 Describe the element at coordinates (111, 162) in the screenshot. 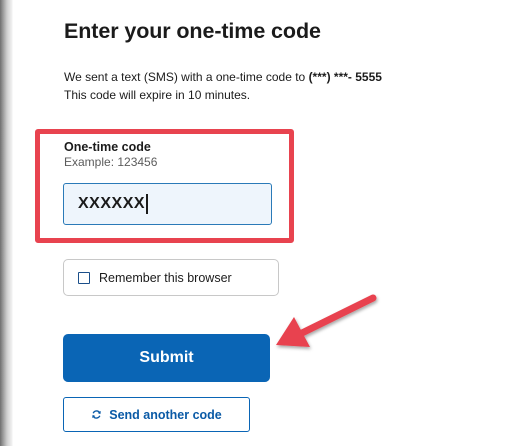

I see `code-hint: Example: 123456` at that location.